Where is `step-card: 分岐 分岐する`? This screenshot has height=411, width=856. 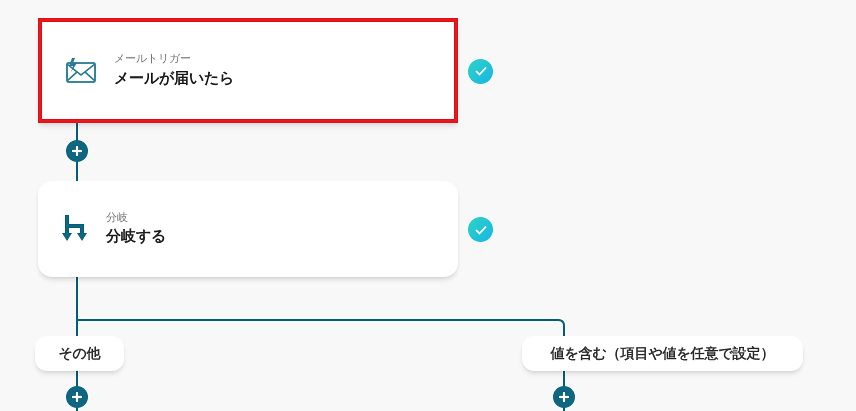 step-card: 分岐 分岐する is located at coordinates (248, 229).